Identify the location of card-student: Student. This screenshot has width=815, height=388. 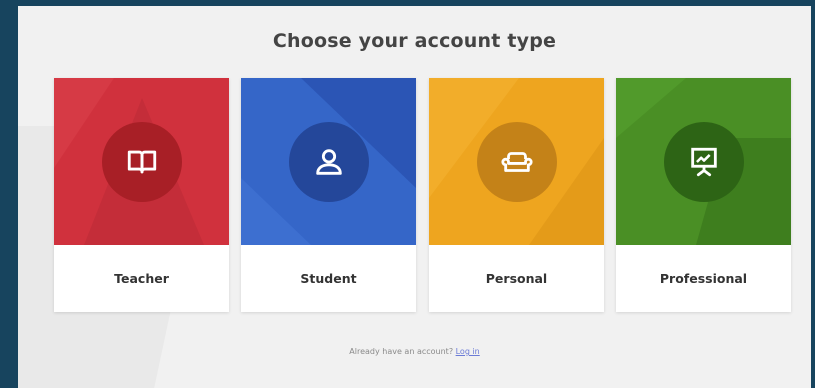
(328, 195).